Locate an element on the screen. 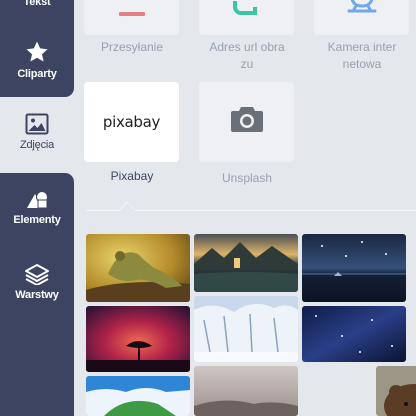  webcam-label-line2: netowa is located at coordinates (362, 64).